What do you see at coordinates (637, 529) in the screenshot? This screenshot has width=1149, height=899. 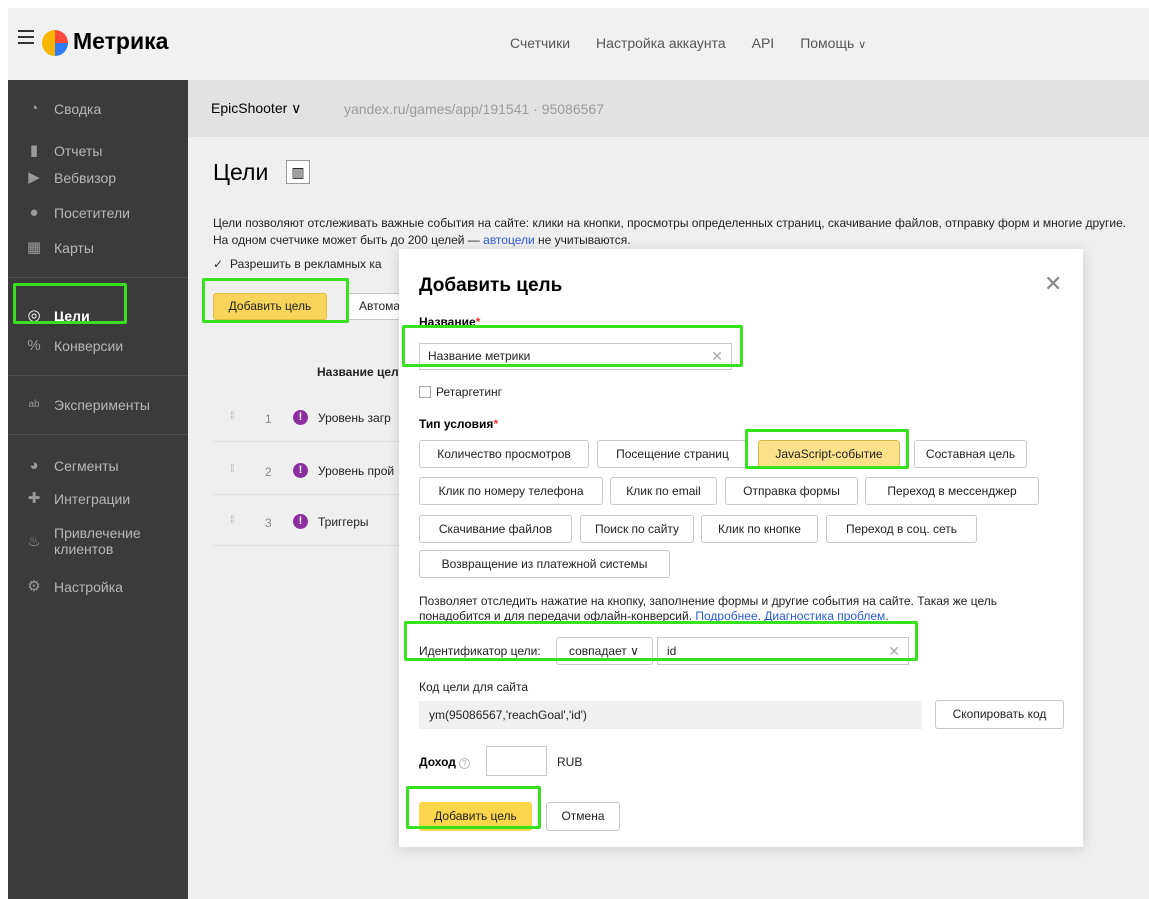 I see `type-site-search-button: Поиск по сайту` at bounding box center [637, 529].